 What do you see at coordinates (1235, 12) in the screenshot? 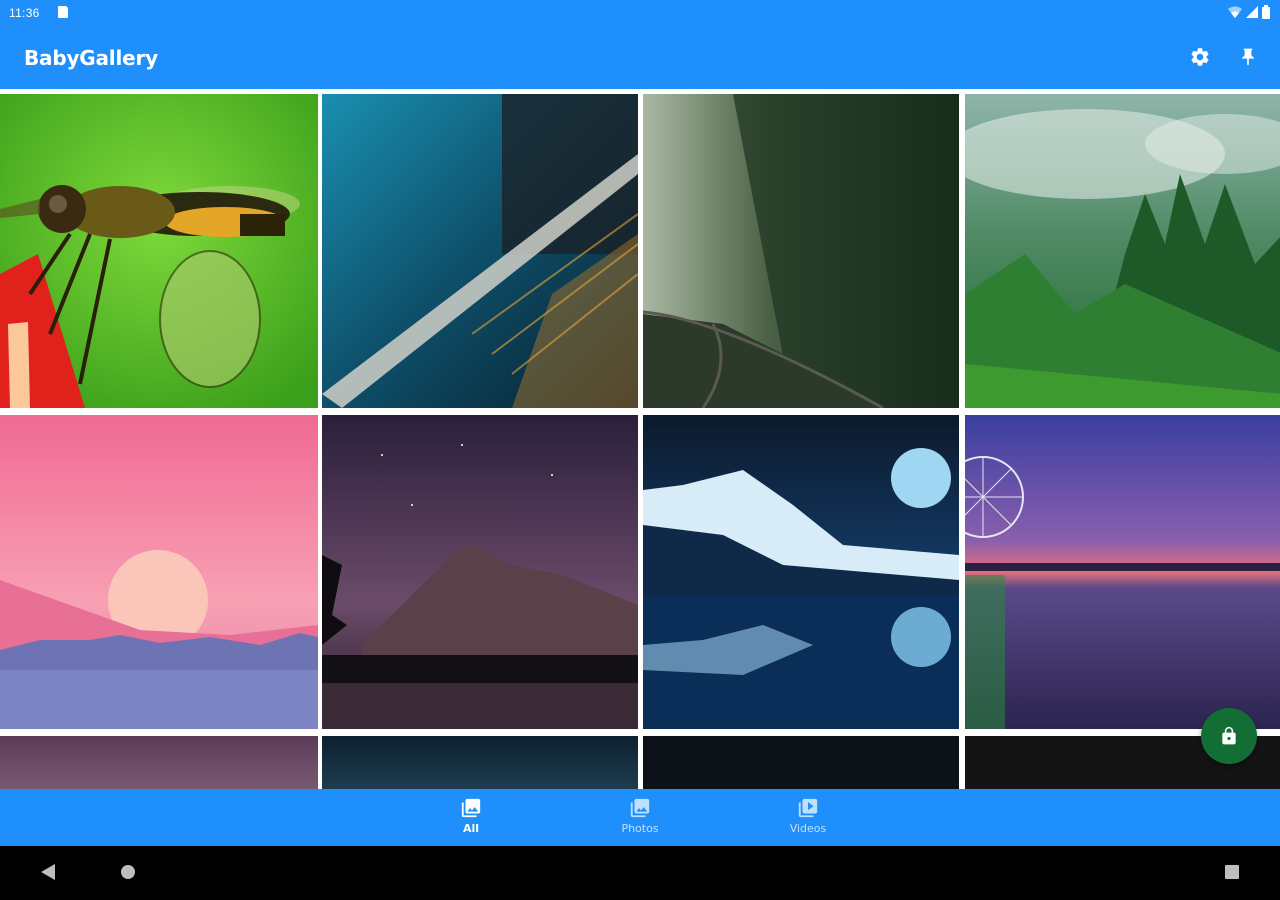
I see `wifi-icon` at bounding box center [1235, 12].